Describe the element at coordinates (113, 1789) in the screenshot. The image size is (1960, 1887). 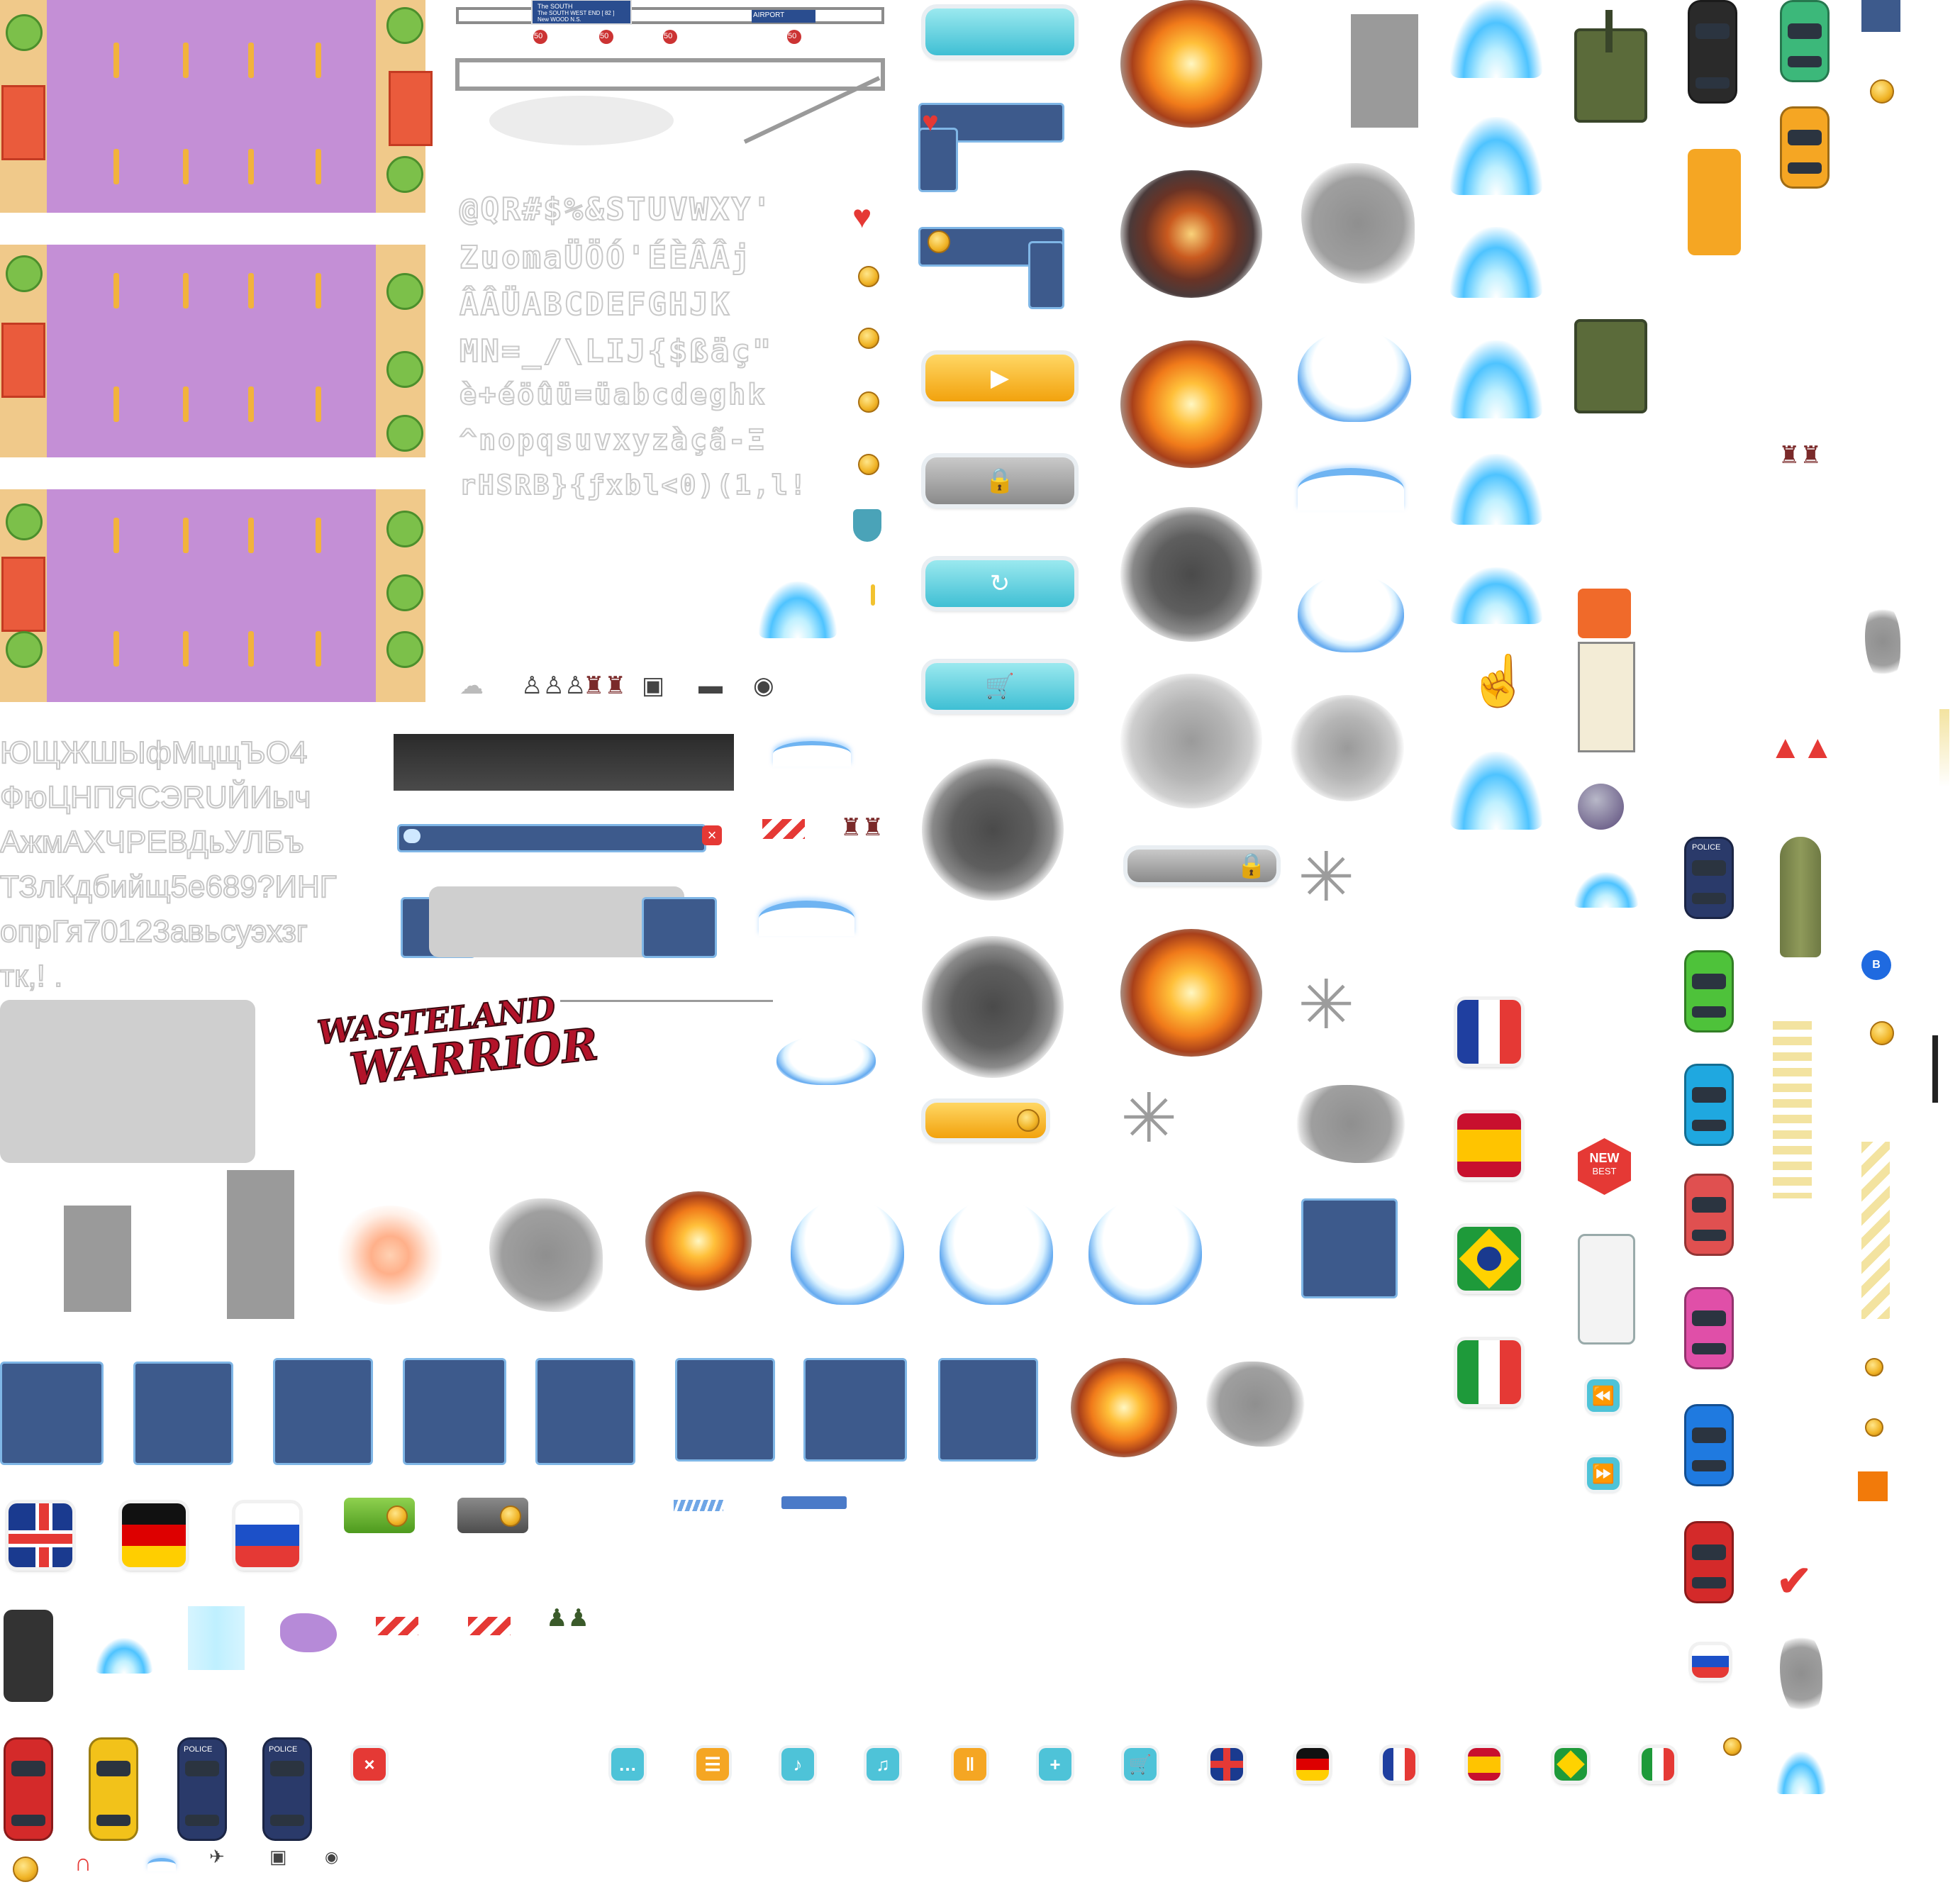
I see `taxi-car-sprite` at that location.